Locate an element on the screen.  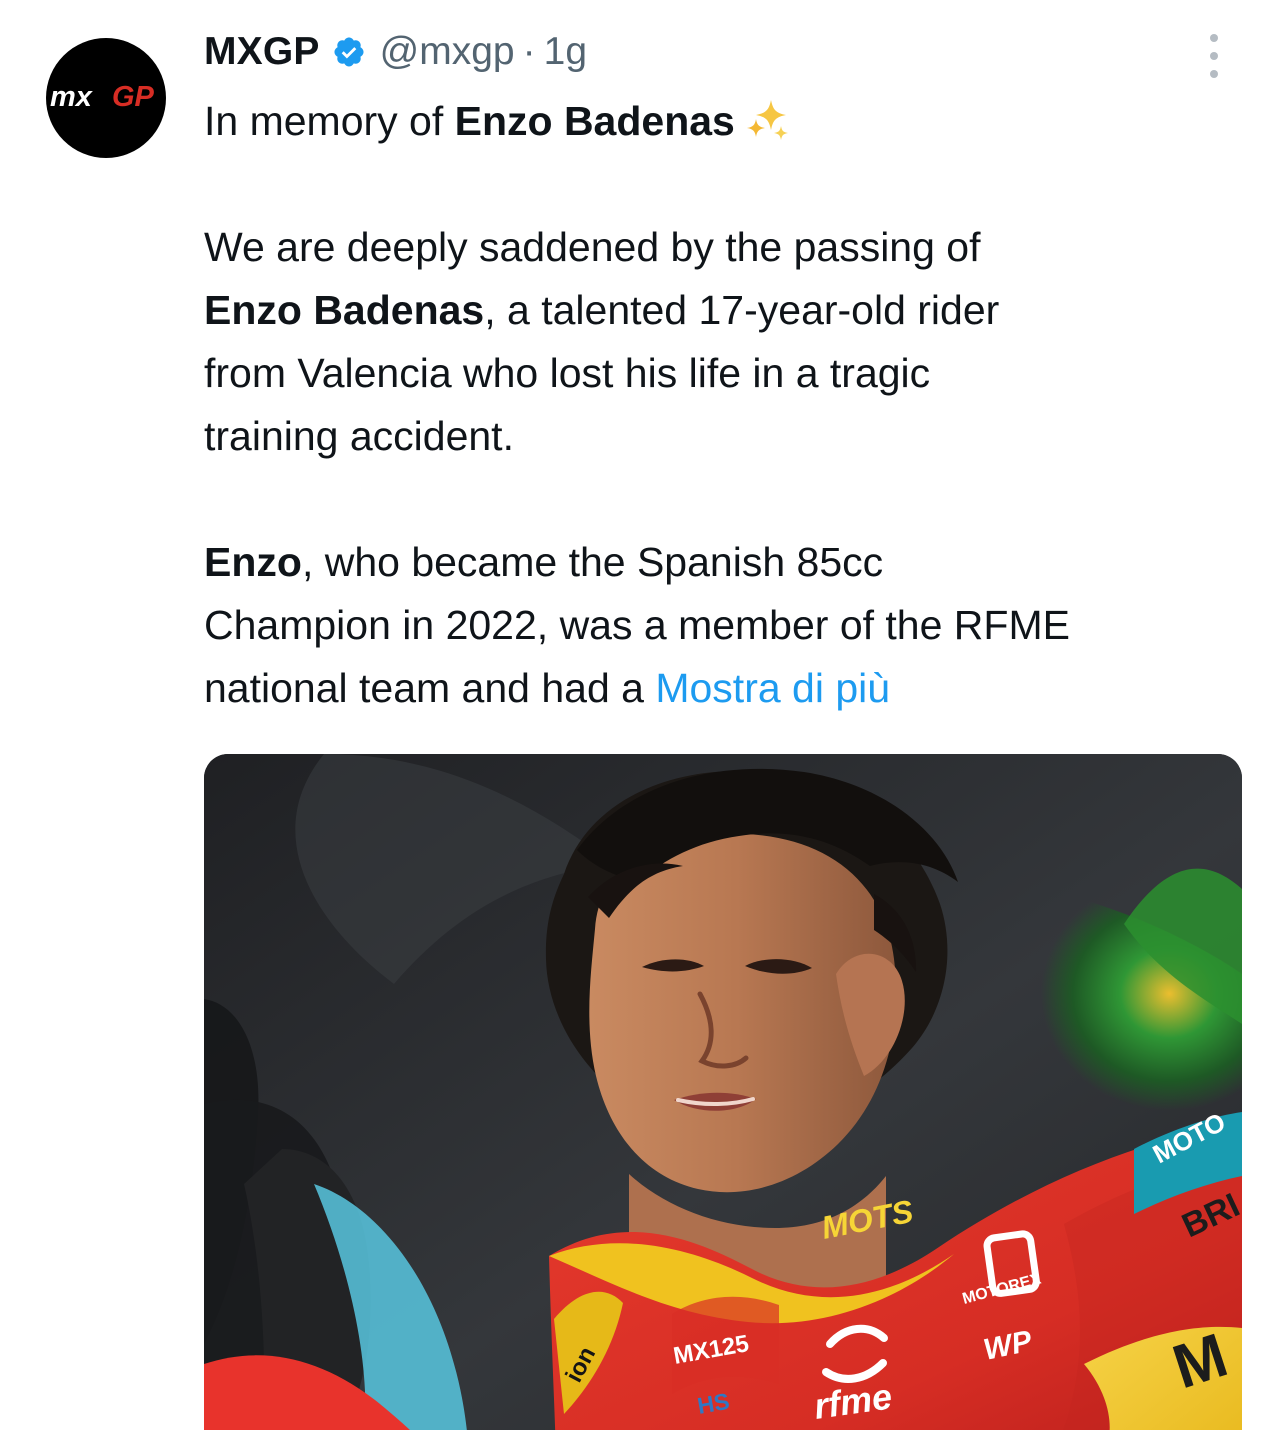
paragraph-1-line: We are deeply saddened by the passing of is located at coordinates (592, 247).